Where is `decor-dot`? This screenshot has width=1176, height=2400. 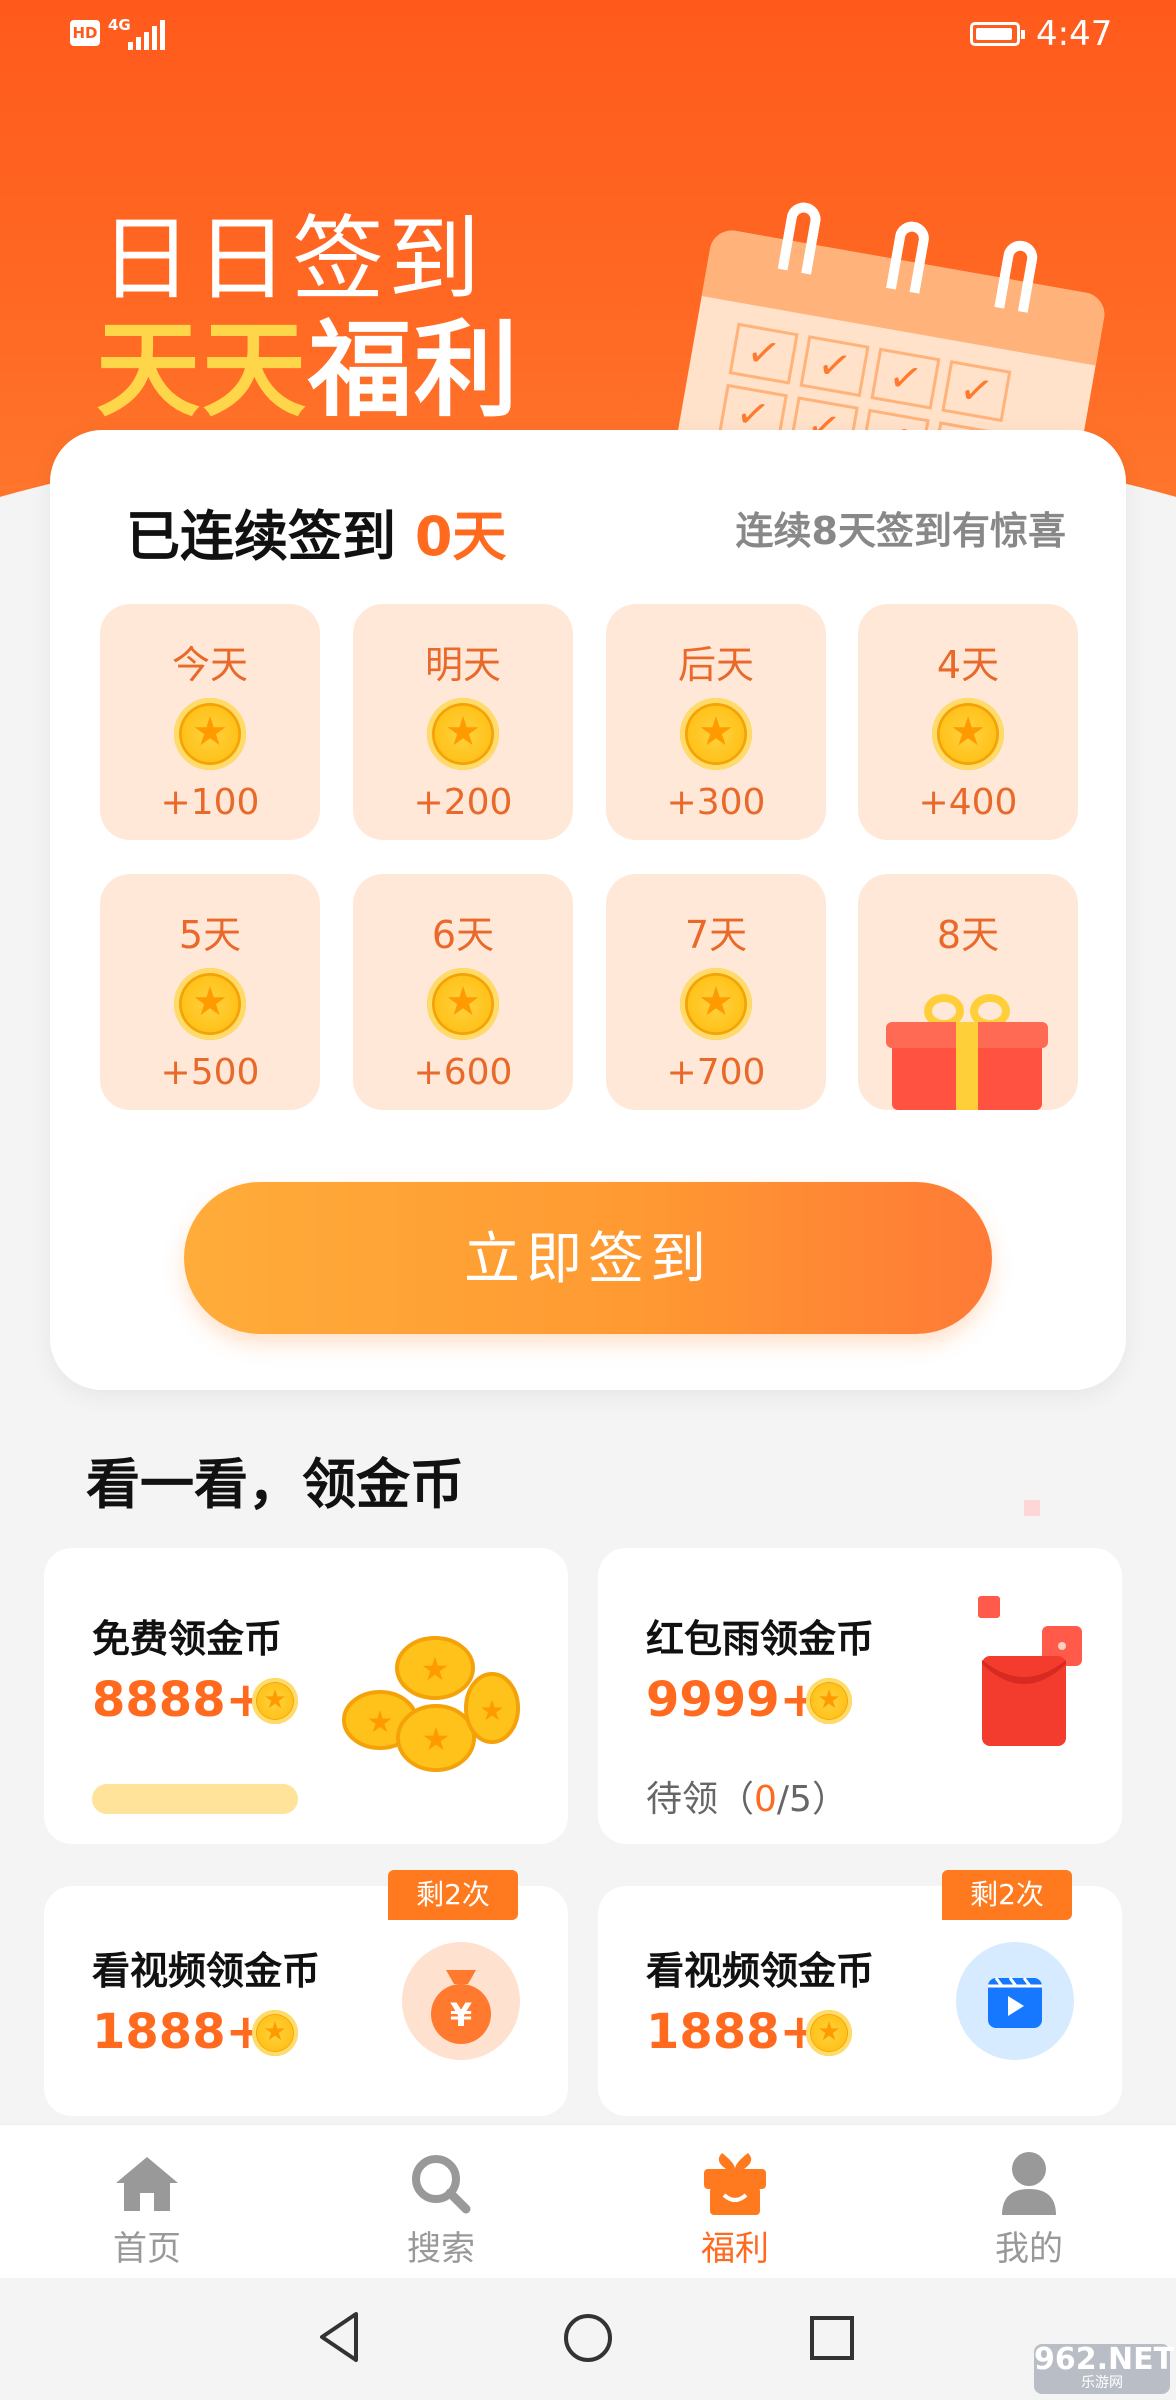
decor-dot is located at coordinates (1032, 1508).